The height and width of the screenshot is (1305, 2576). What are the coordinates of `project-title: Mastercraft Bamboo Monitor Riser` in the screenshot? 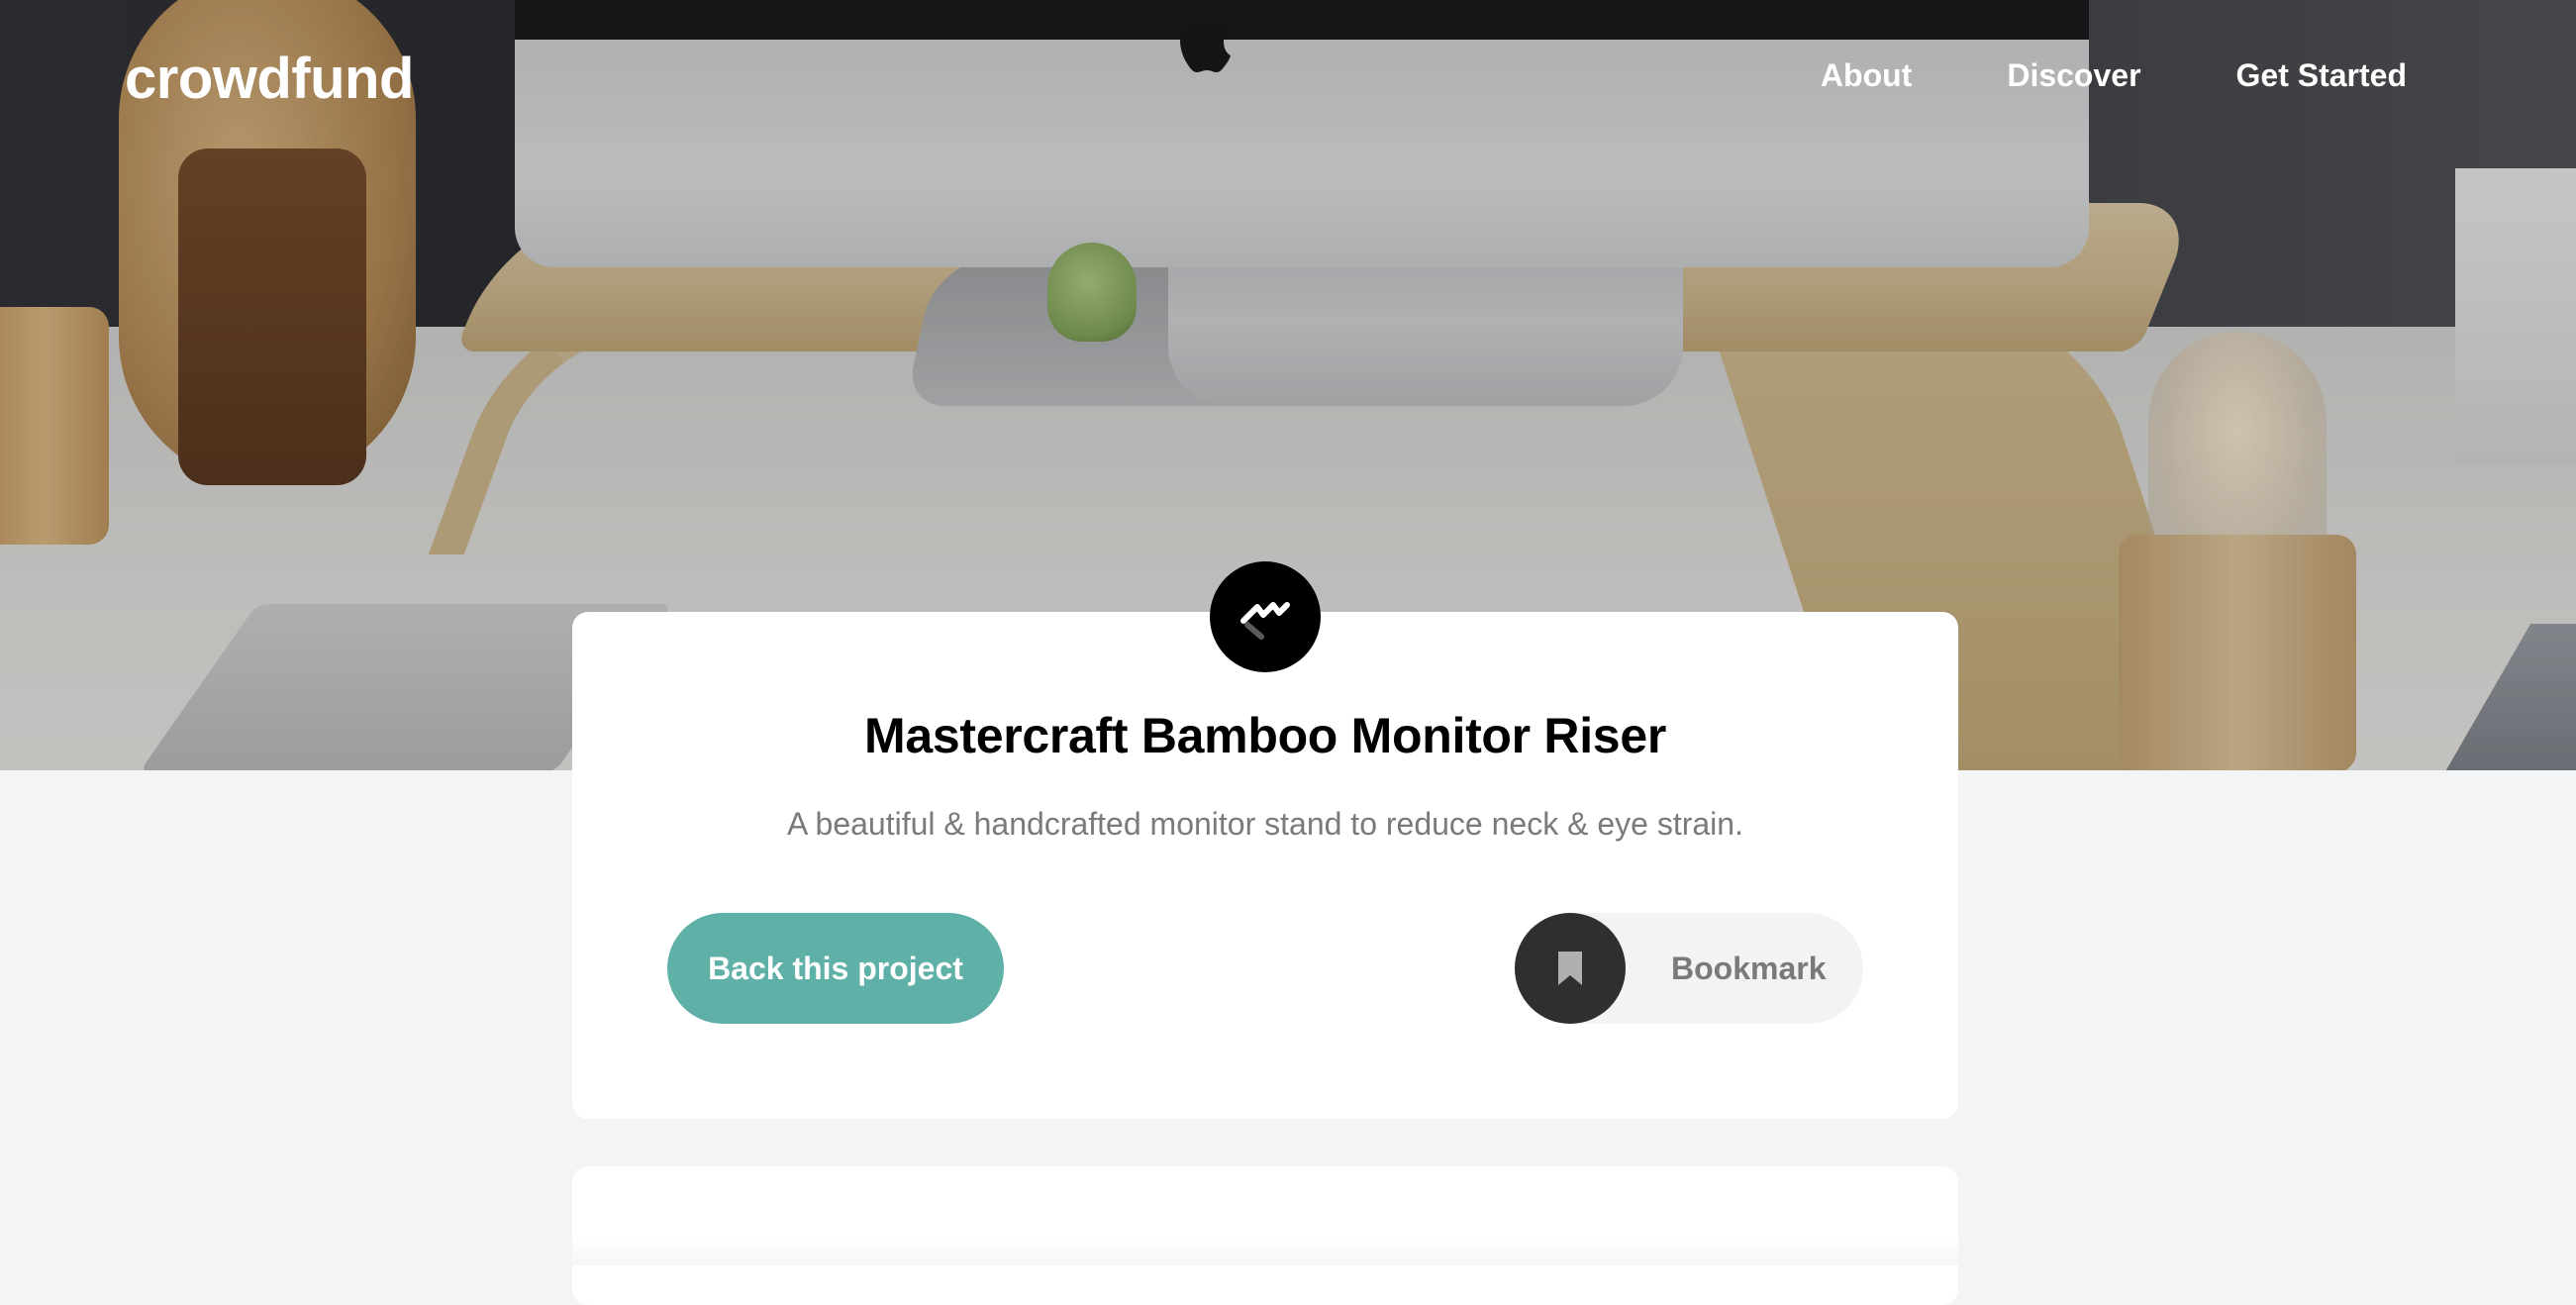 It's located at (1265, 735).